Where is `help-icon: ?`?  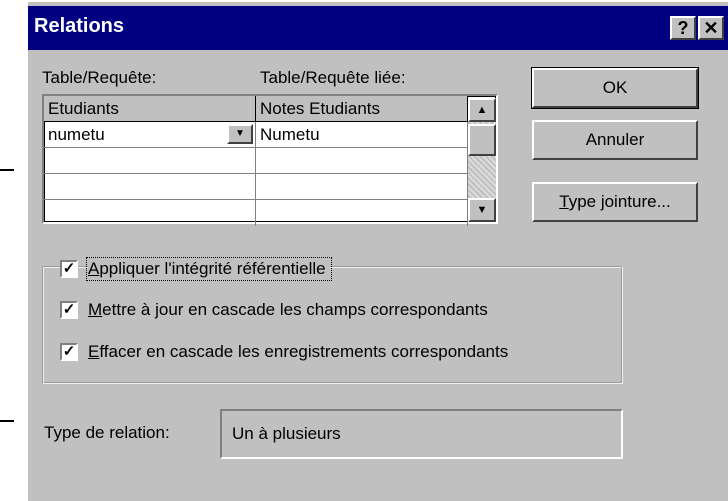
help-icon: ? is located at coordinates (683, 28).